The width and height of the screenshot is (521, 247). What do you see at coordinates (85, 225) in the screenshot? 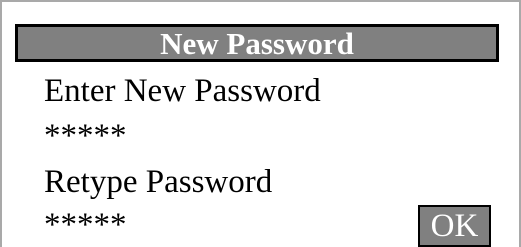
I see `retype-password-field: *****` at bounding box center [85, 225].